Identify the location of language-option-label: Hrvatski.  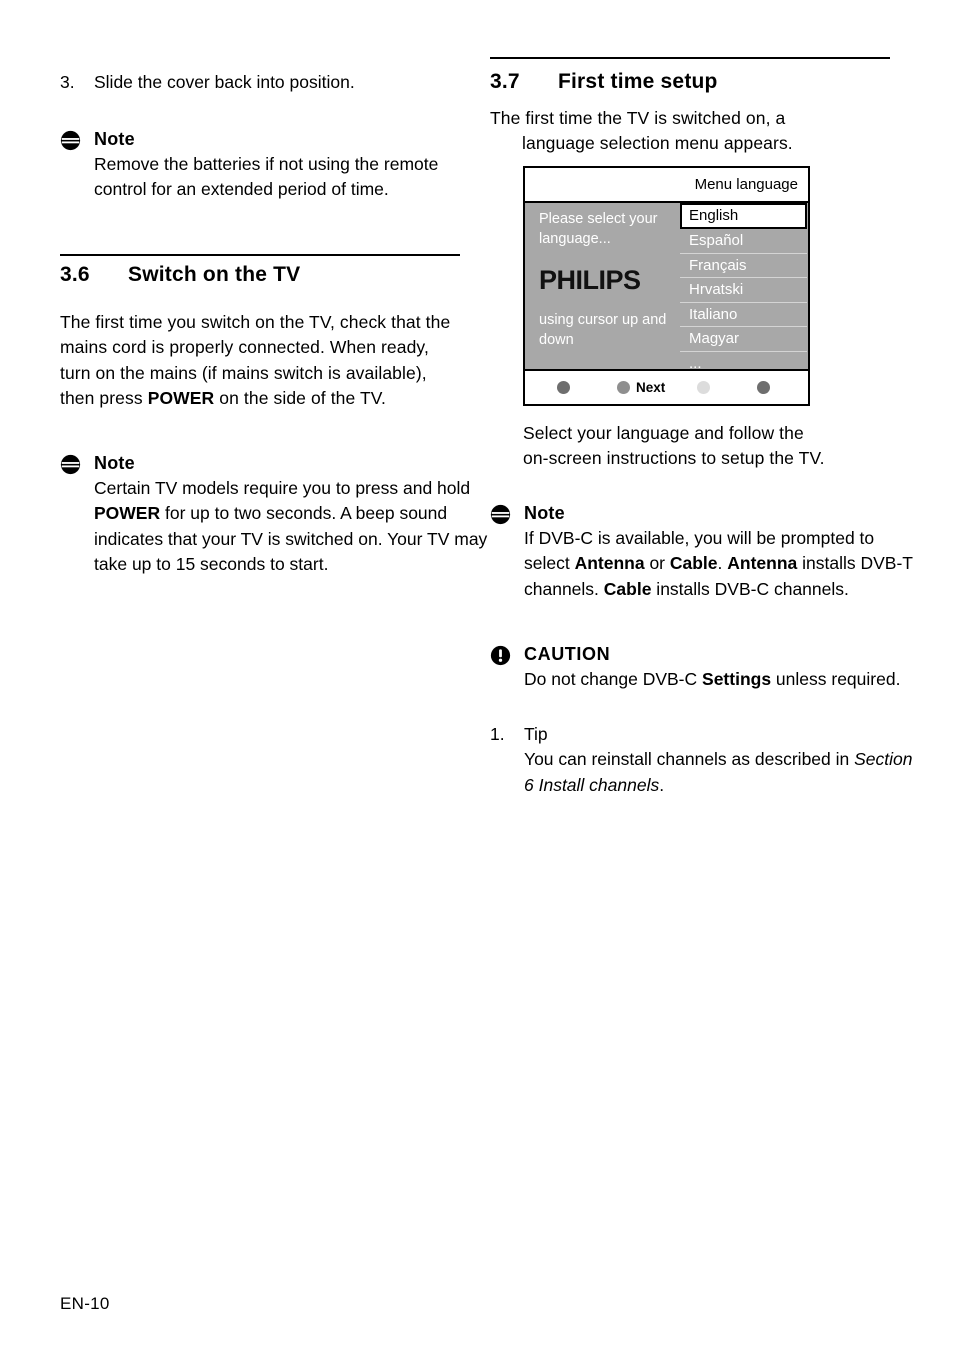
(716, 290).